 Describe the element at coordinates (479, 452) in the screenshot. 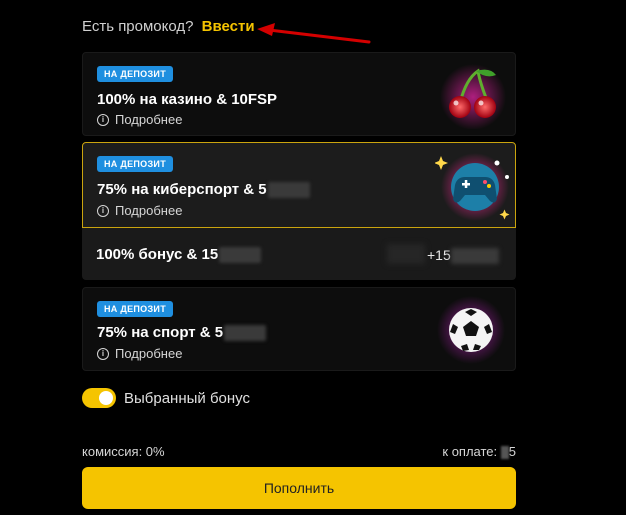

I see `pay-amount: к оплате: 5` at that location.